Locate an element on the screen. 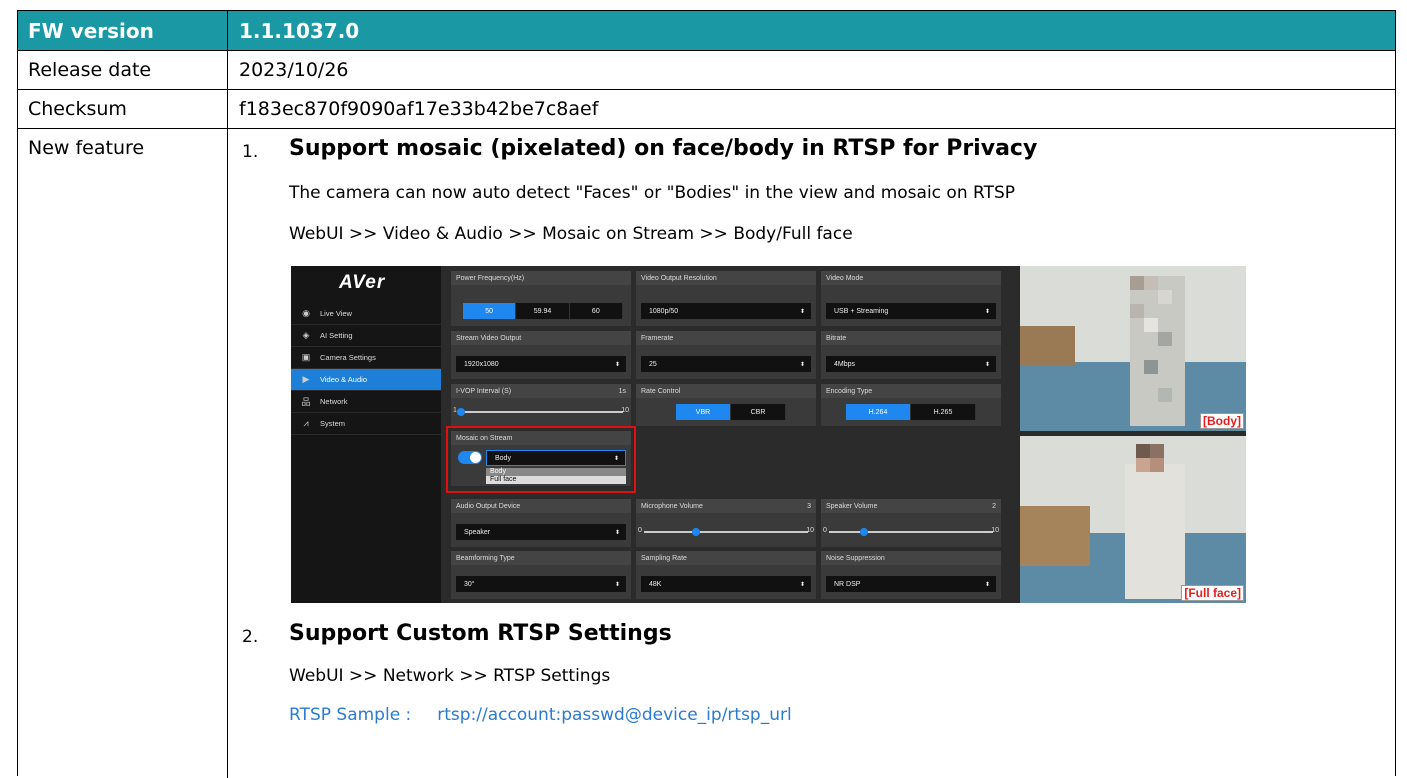 Image resolution: width=1407 pixels, height=778 pixels. select-value: NR DSP is located at coordinates (847, 584).